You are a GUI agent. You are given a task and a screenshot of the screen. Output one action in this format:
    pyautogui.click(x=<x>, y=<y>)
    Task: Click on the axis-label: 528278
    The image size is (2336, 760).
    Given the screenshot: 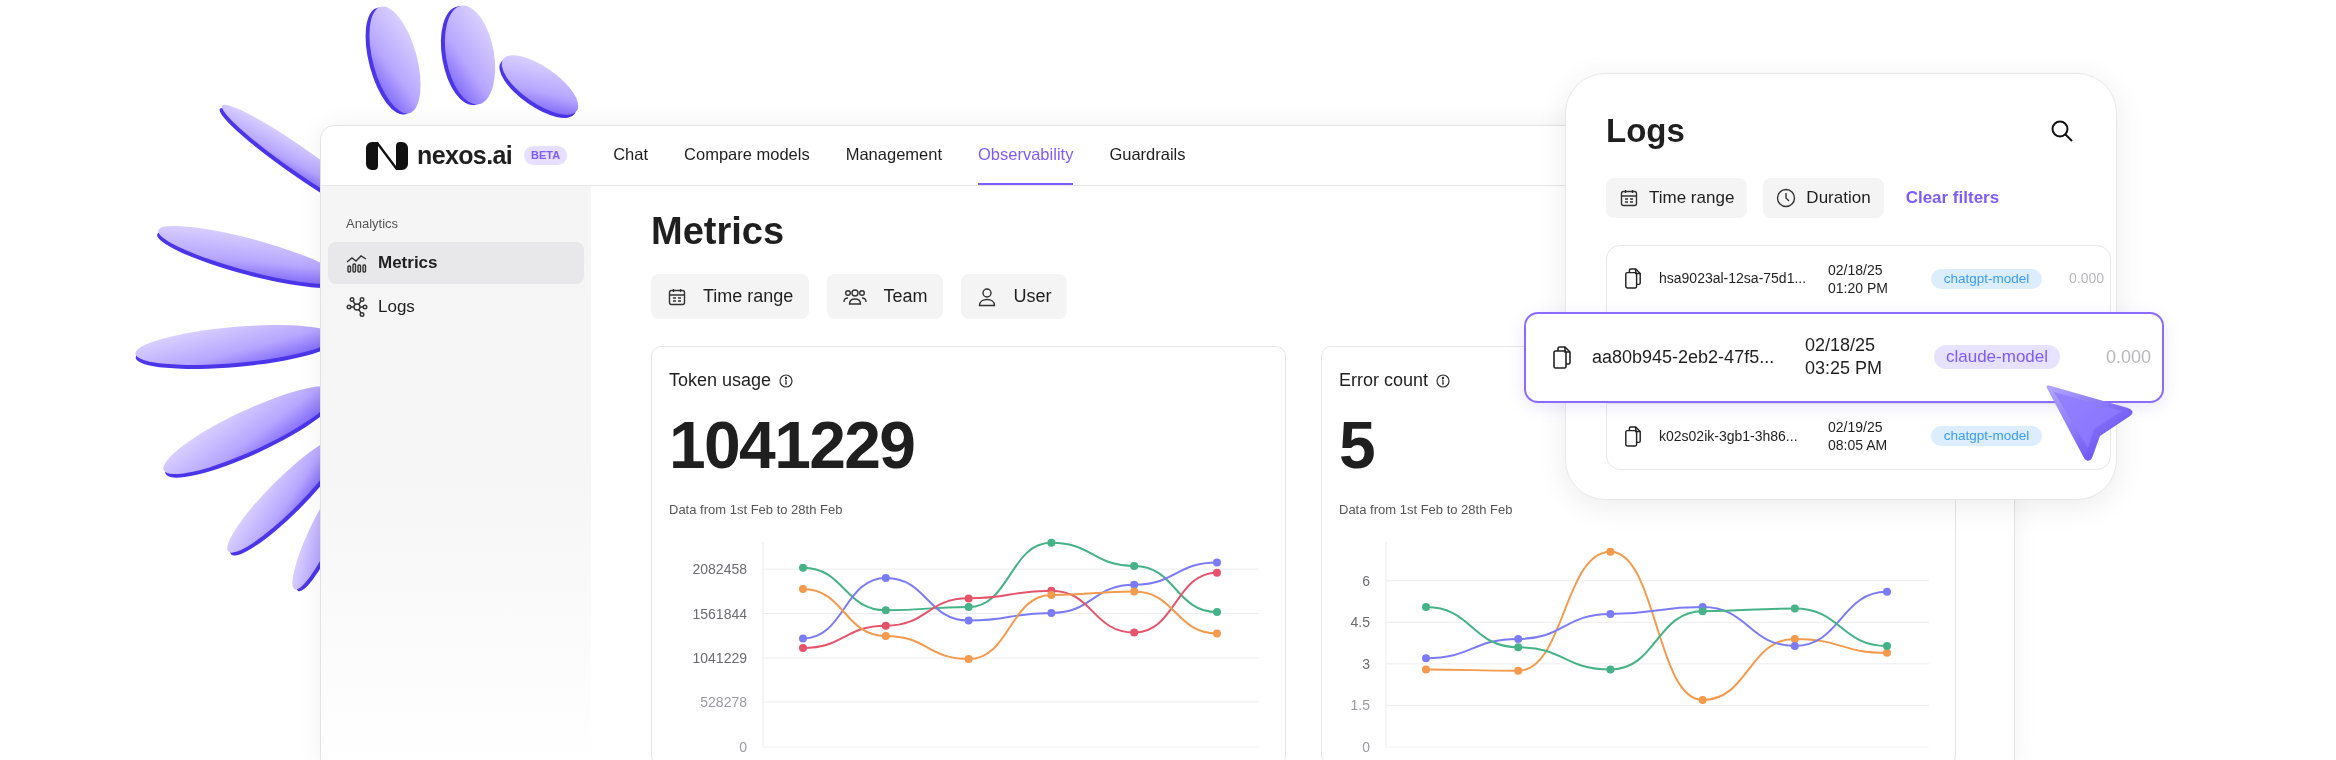 What is the action you would take?
    pyautogui.click(x=723, y=701)
    